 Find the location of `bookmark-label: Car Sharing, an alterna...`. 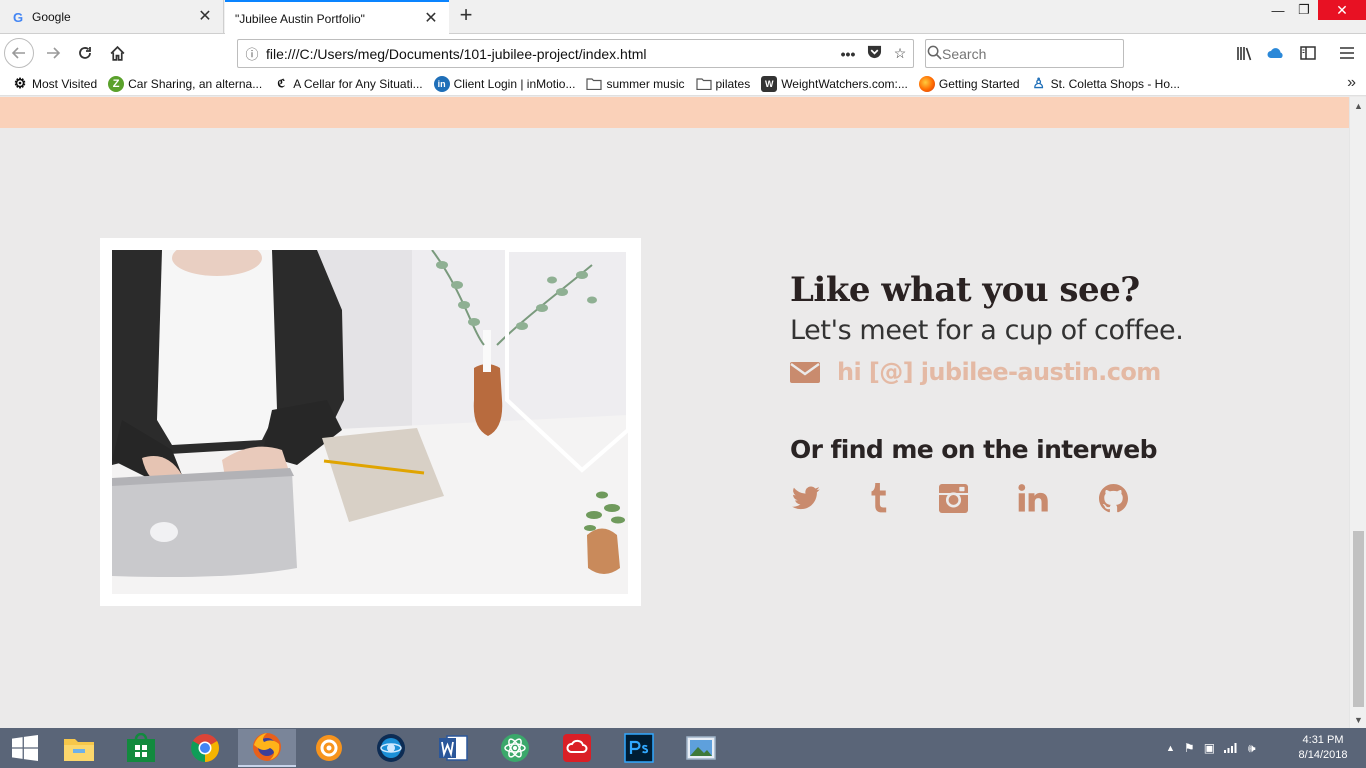

bookmark-label: Car Sharing, an alterna... is located at coordinates (195, 83).